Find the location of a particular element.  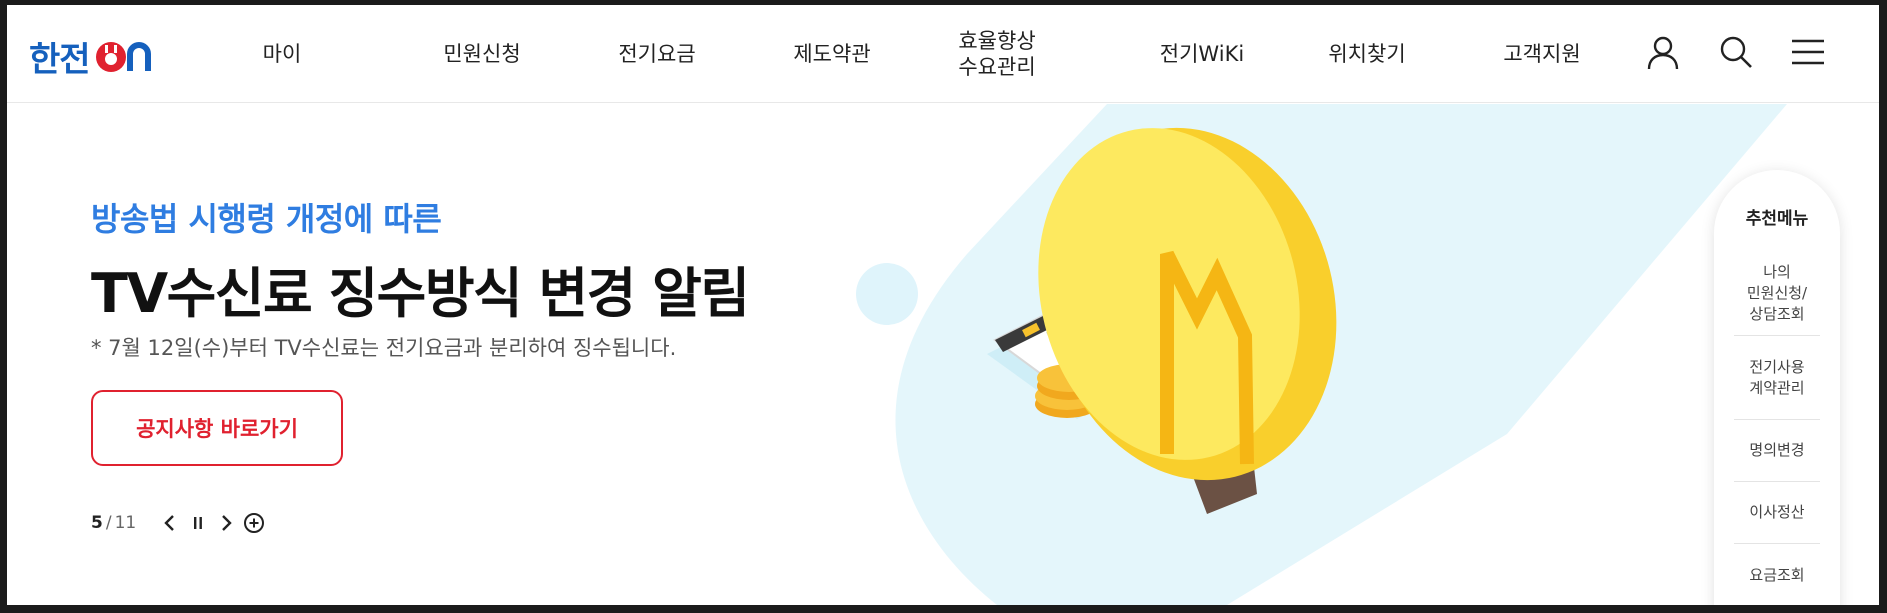

logo-on-mark is located at coordinates (123, 56).